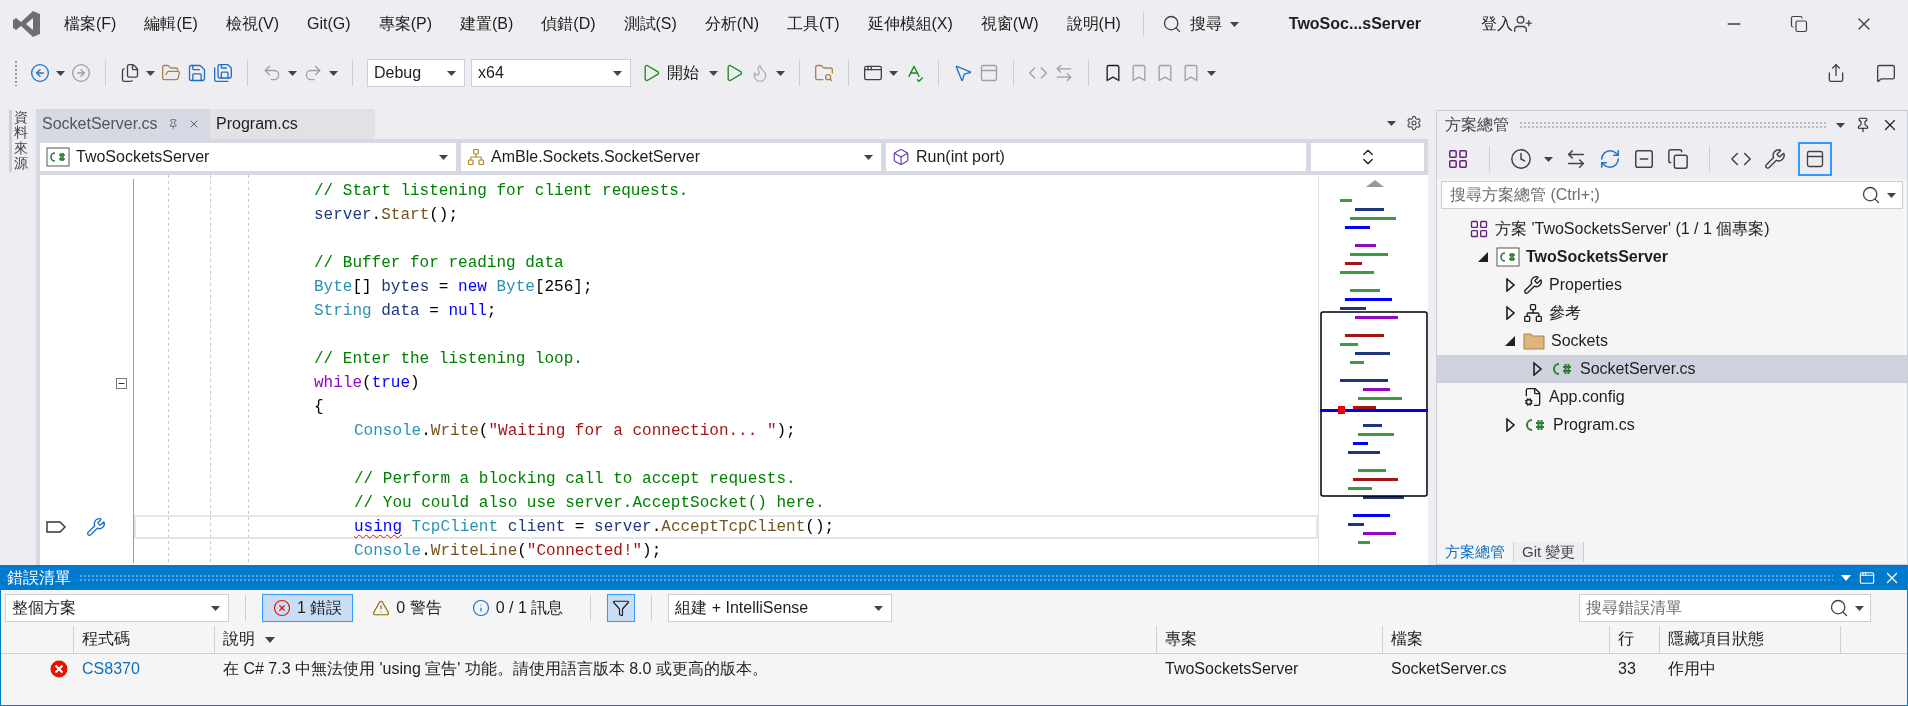 The height and width of the screenshot is (706, 1908). Describe the element at coordinates (1610, 159) in the screenshot. I see `refresh-icon` at that location.